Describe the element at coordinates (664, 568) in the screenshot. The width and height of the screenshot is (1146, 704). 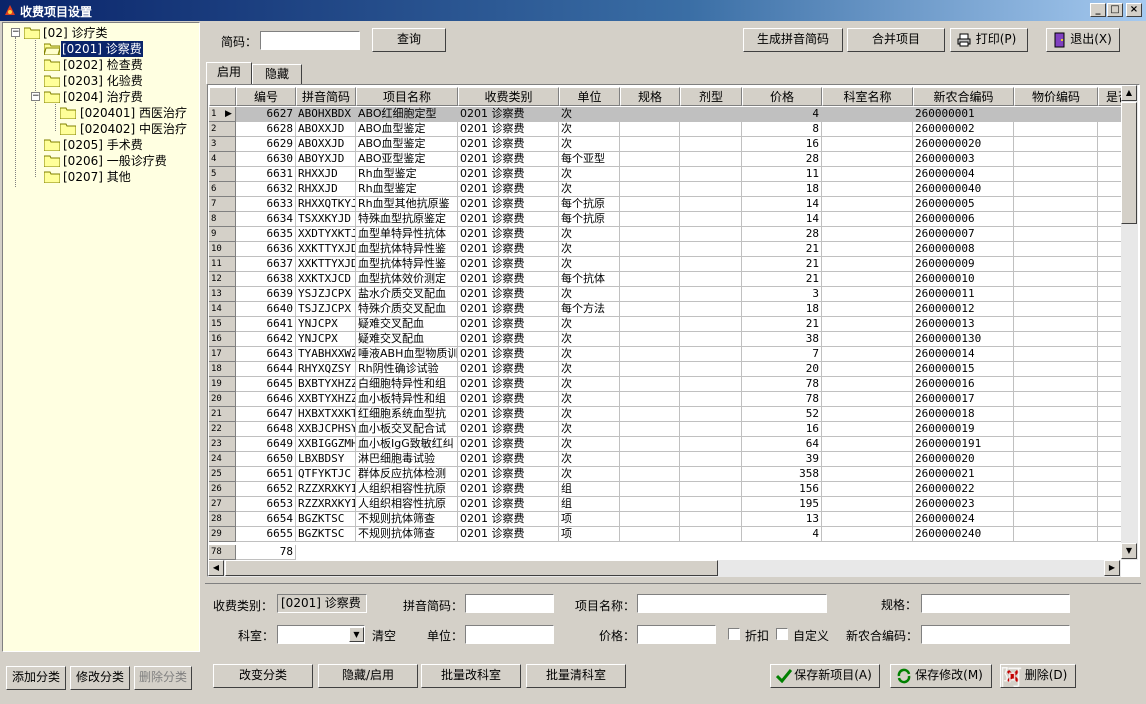
I see `horizontal-scrollbar: ◀ ▶` at that location.